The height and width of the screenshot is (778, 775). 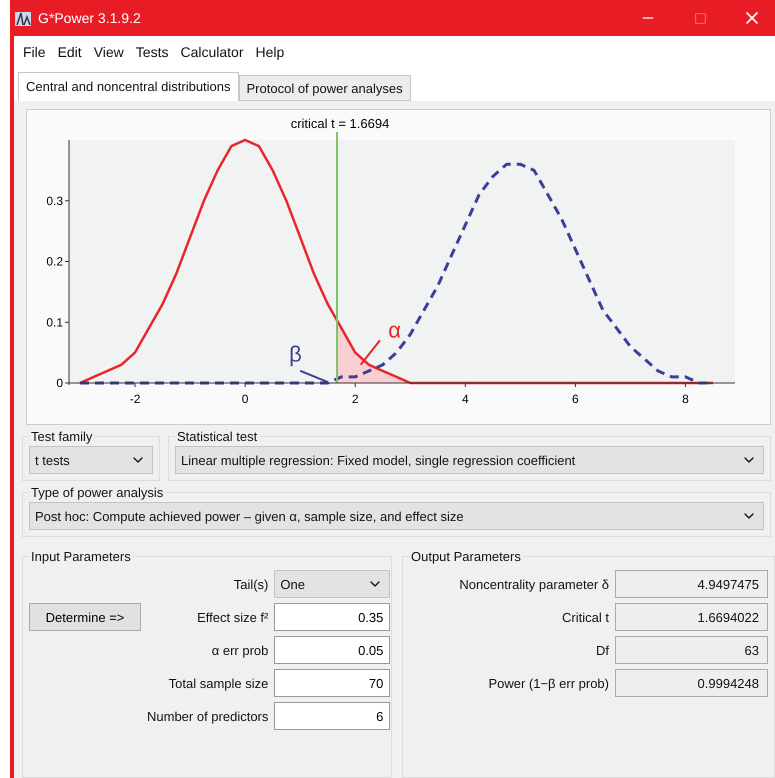 What do you see at coordinates (466, 556) in the screenshot?
I see `group-label: Output Parameters` at bounding box center [466, 556].